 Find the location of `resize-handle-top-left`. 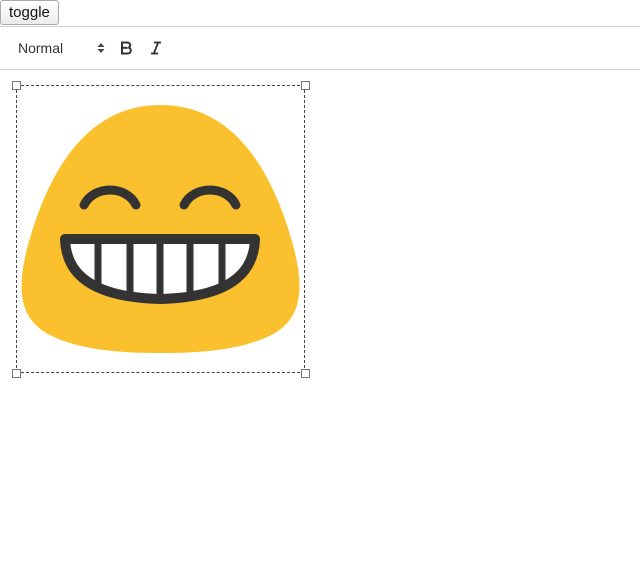

resize-handle-top-left is located at coordinates (16, 85).